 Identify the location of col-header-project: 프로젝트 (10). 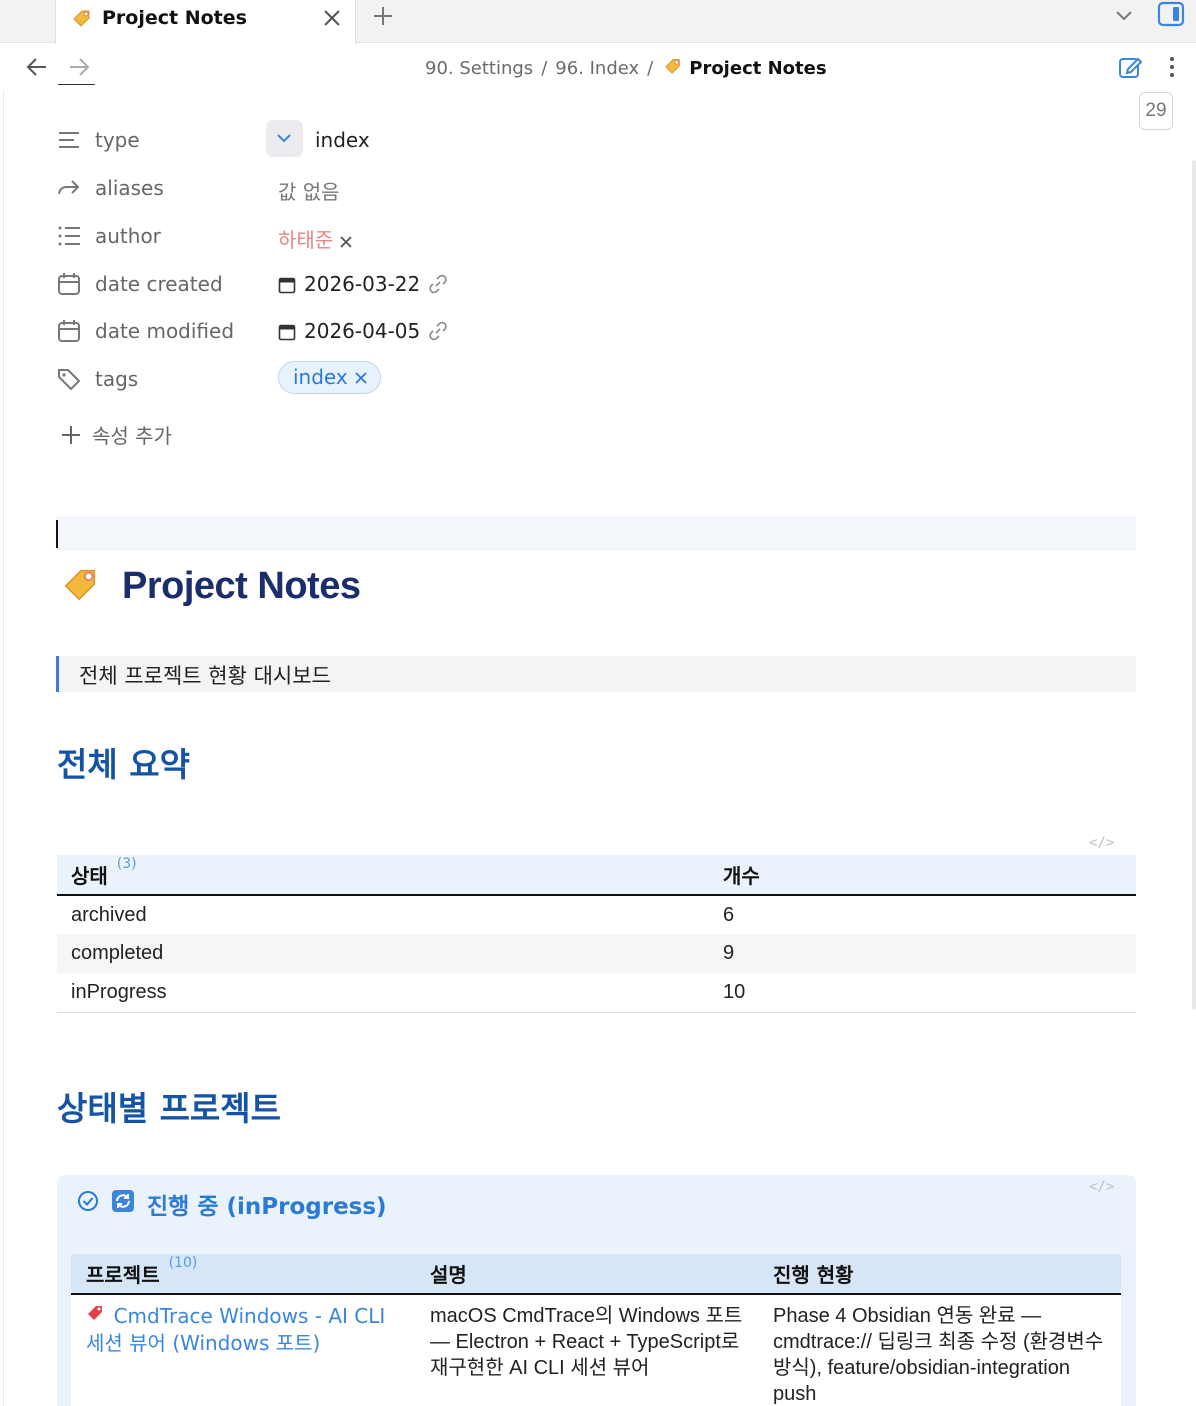
(243, 1274).